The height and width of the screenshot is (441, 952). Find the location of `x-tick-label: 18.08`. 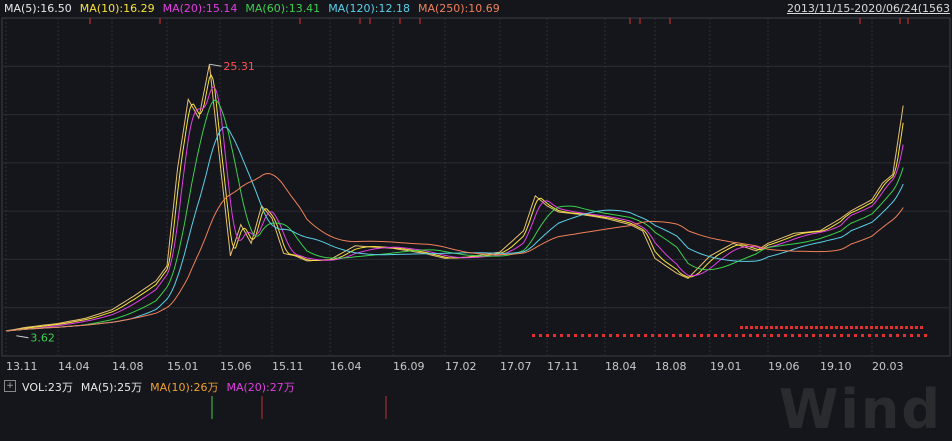

x-tick-label: 18.08 is located at coordinates (671, 366).